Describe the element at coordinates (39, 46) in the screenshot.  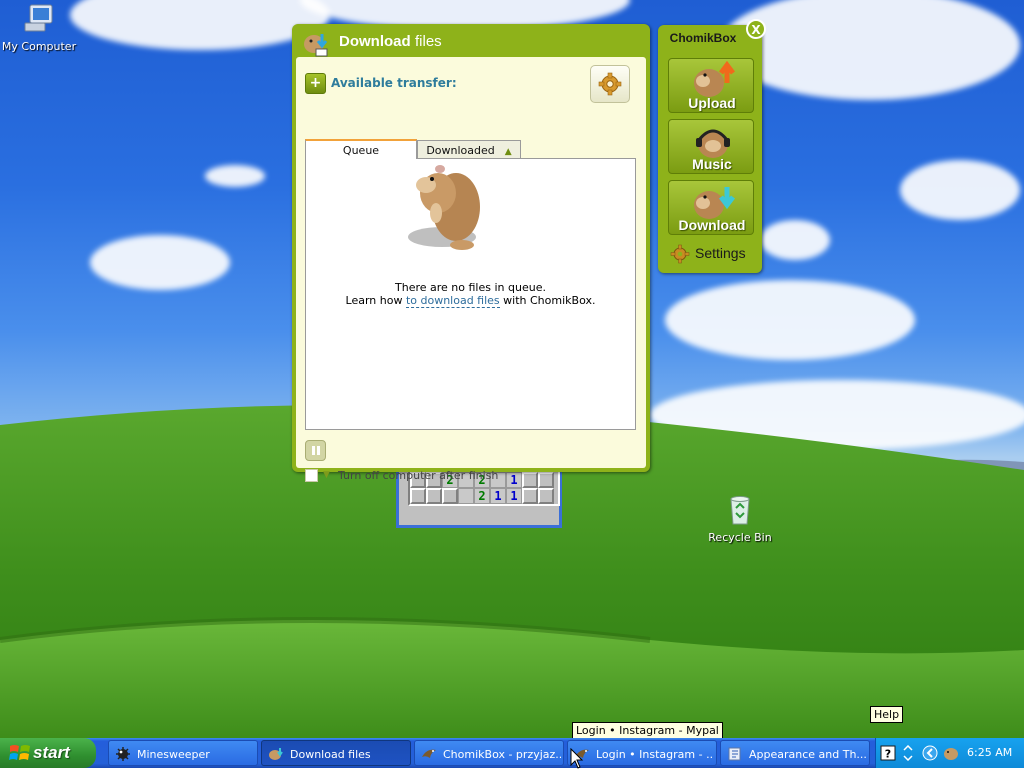
I see `my-computer-label: My Computer` at that location.